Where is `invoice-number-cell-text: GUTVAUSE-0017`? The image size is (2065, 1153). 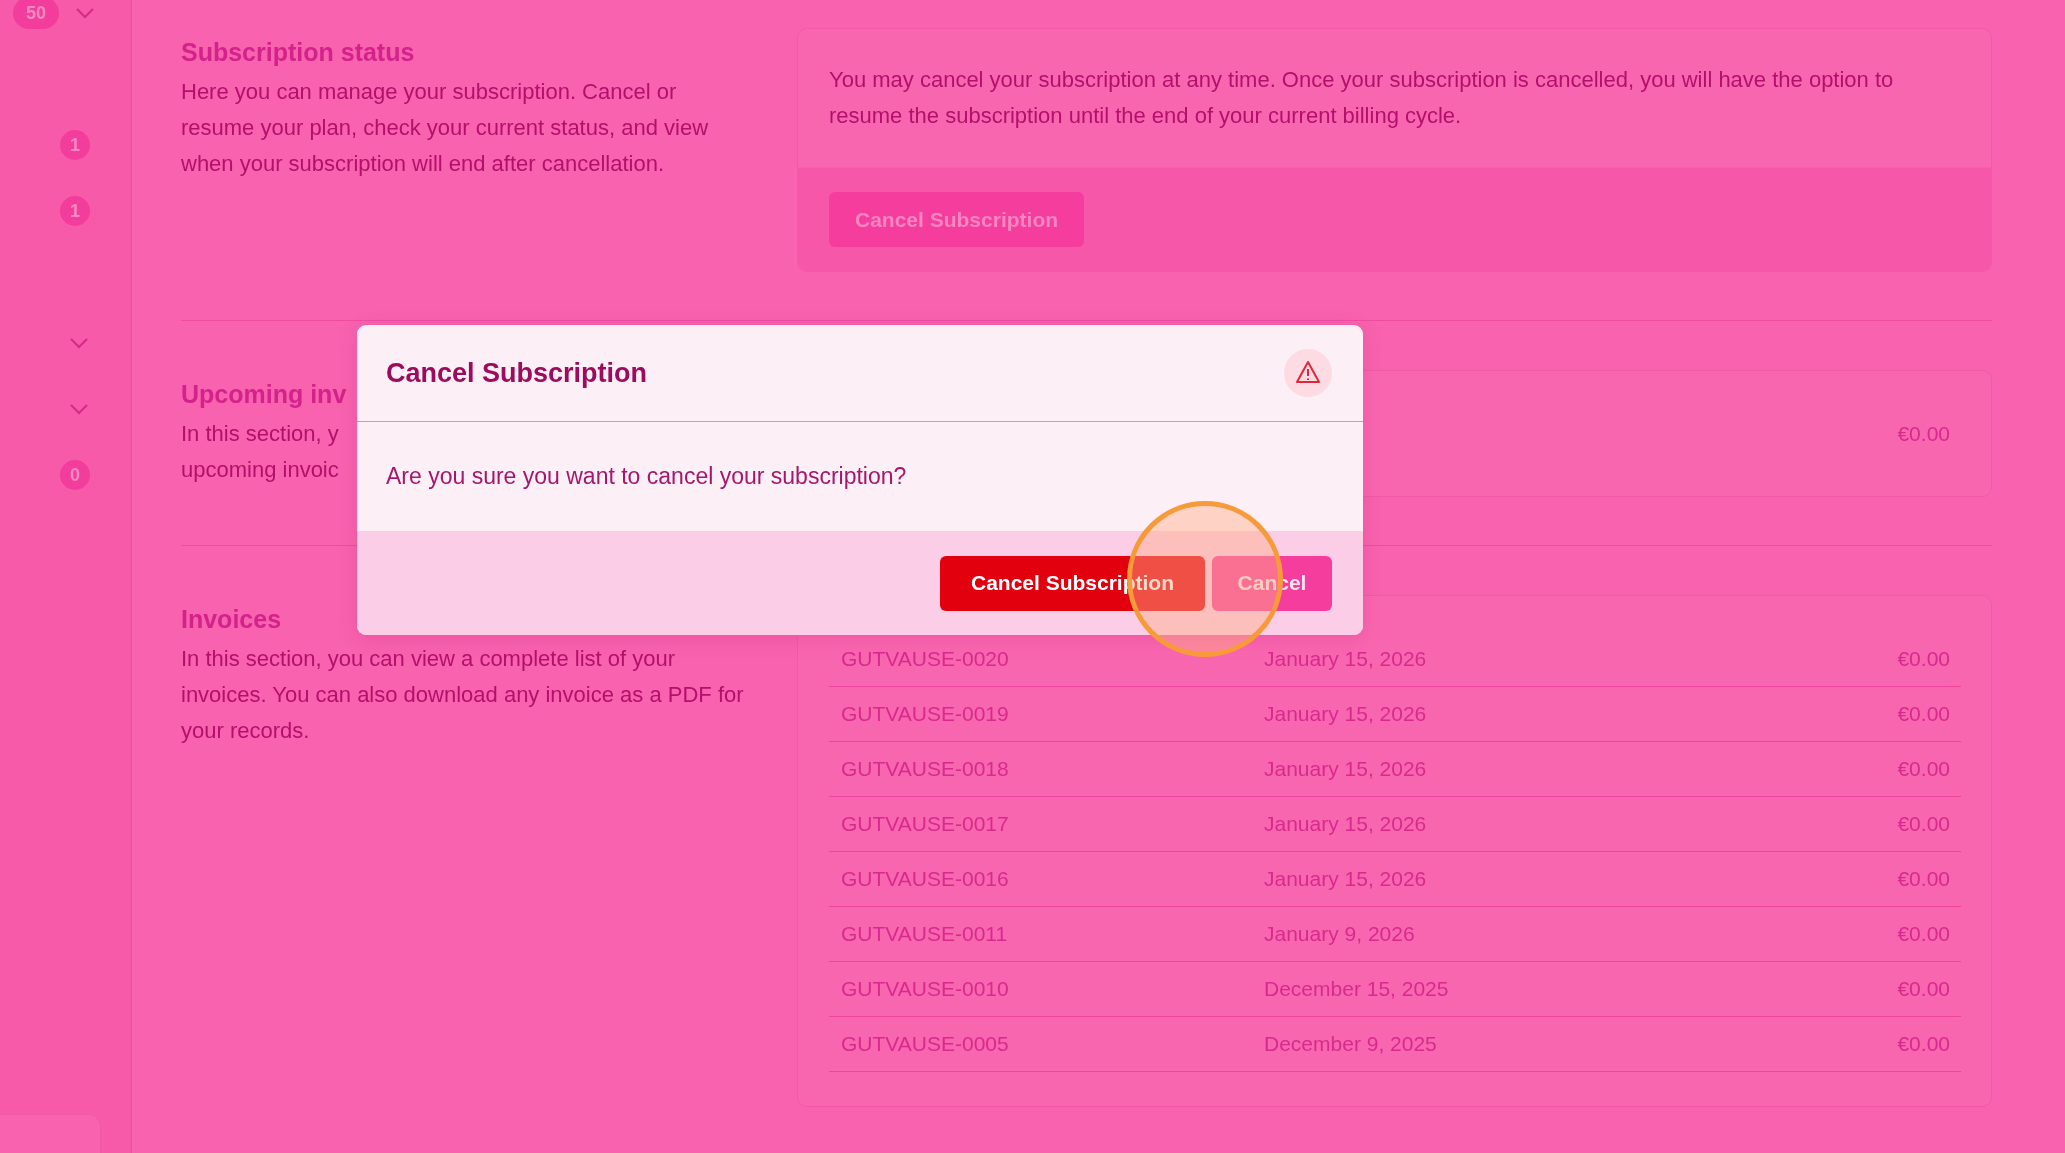
invoice-number-cell-text: GUTVAUSE-0017 is located at coordinates (925, 824).